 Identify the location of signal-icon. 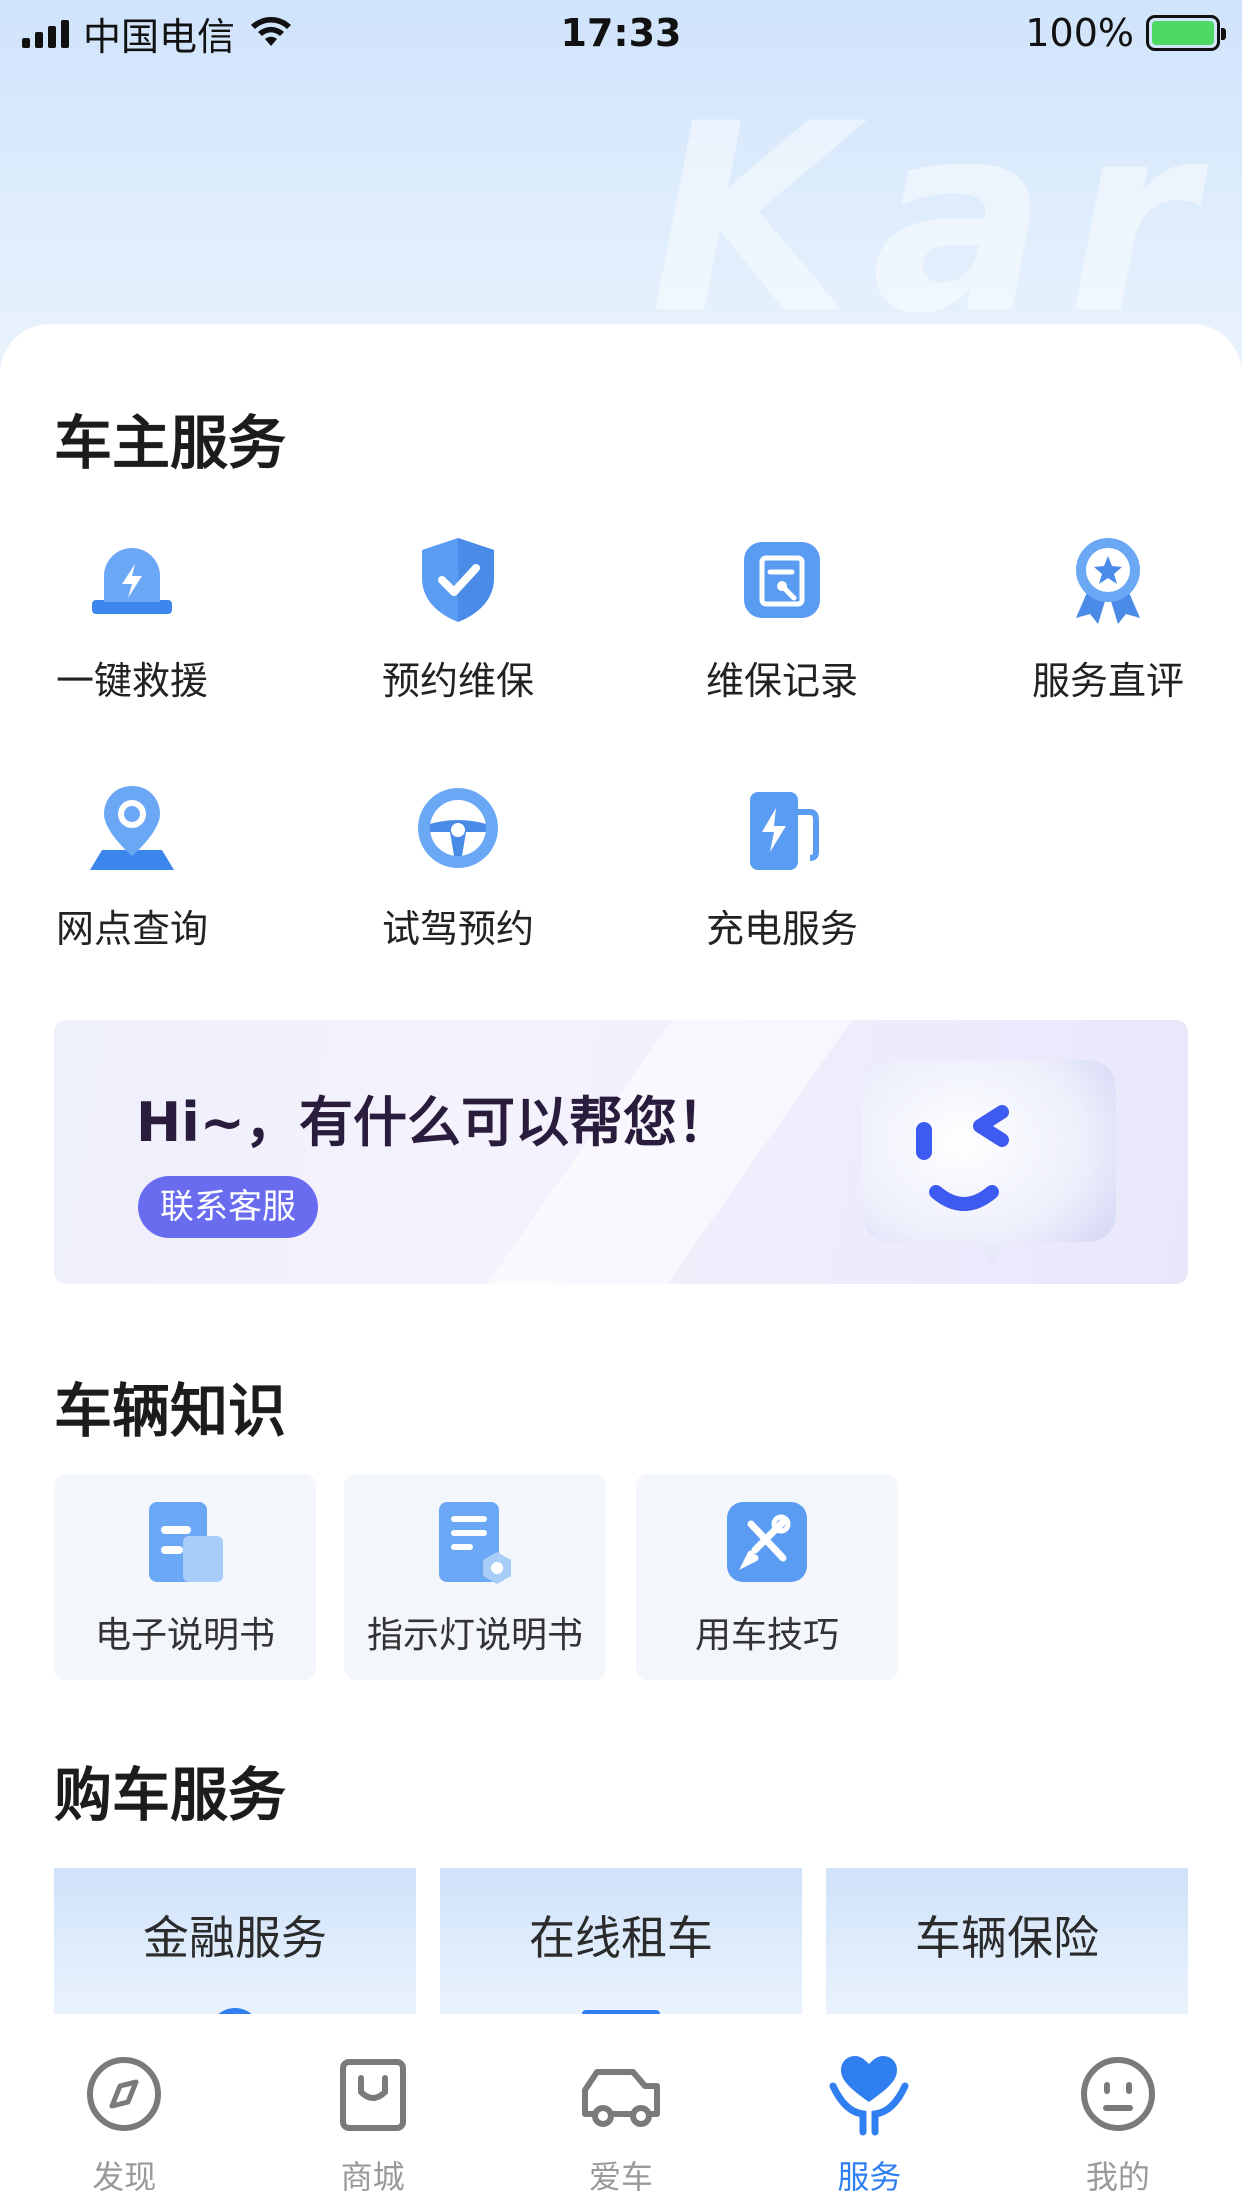
(45, 33).